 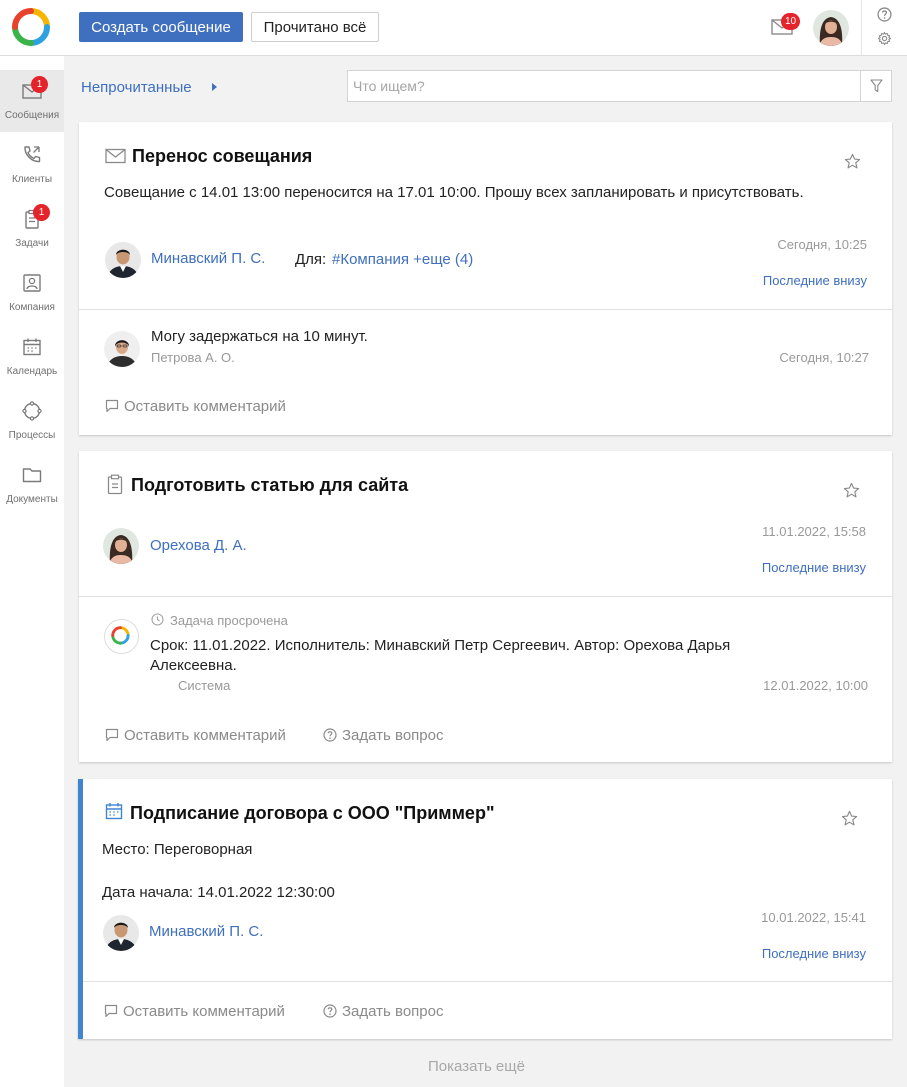 I want to click on top-divider, so click(x=861, y=28).